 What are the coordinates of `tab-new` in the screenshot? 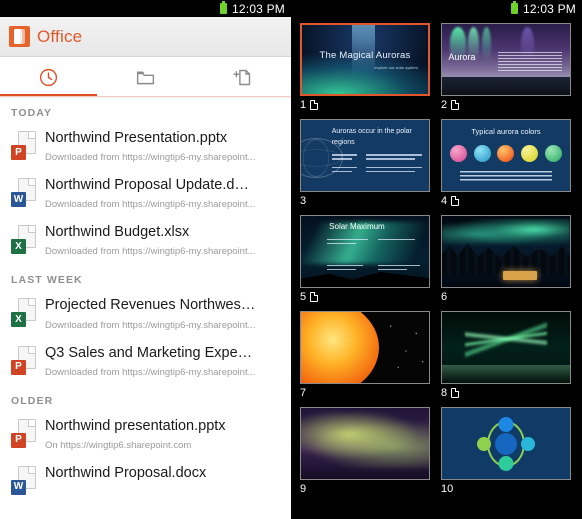 It's located at (242, 77).